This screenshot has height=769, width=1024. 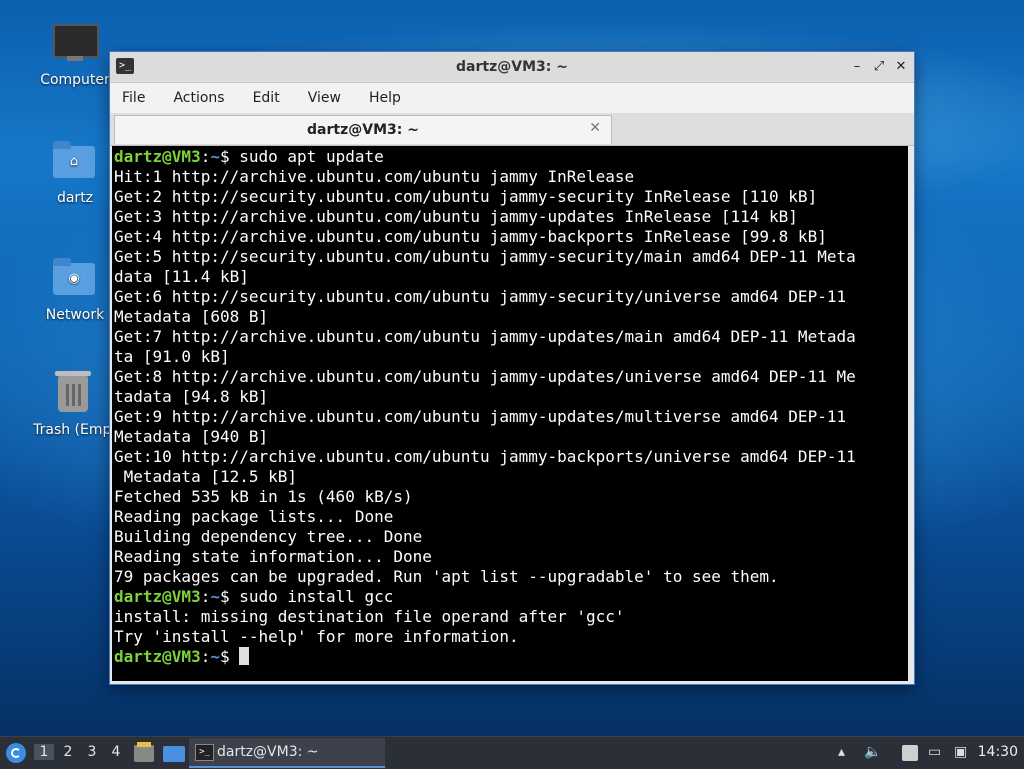 What do you see at coordinates (311, 156) in the screenshot?
I see `prompt-command: sudo apt update` at bounding box center [311, 156].